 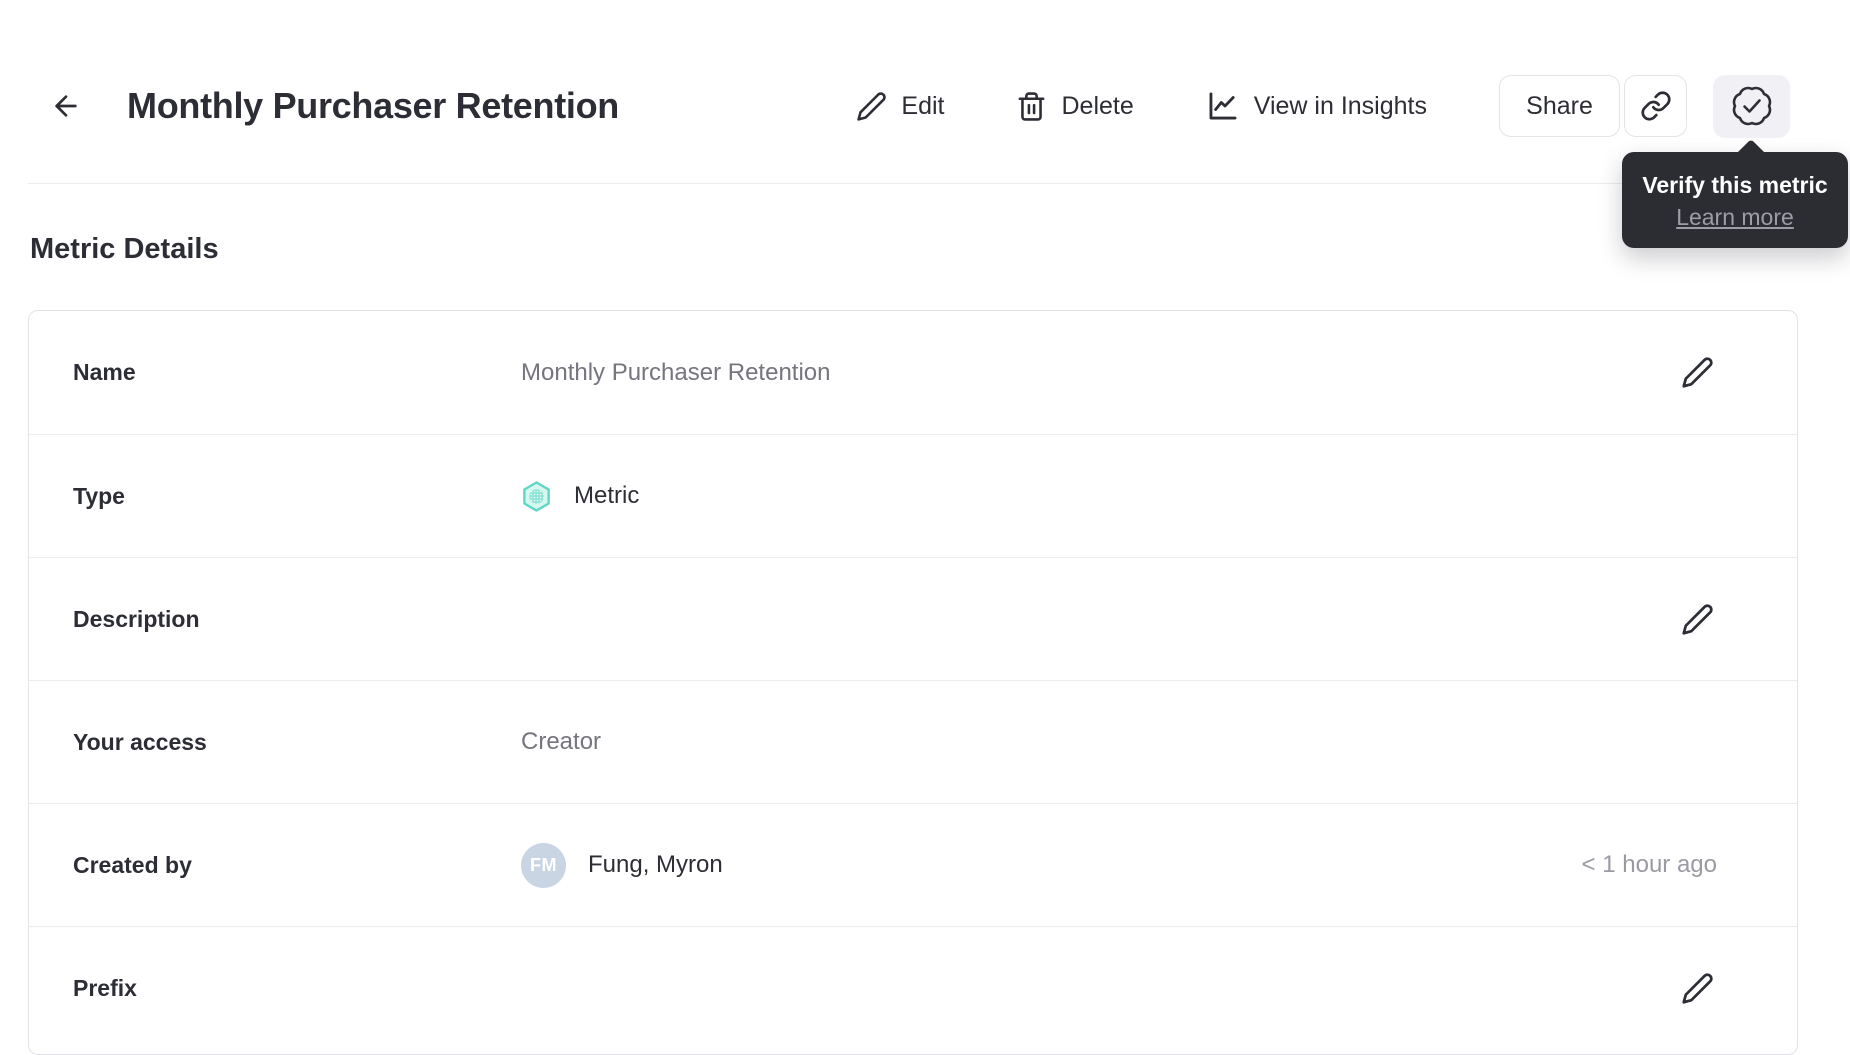 What do you see at coordinates (124, 249) in the screenshot?
I see `section-heading: Metric Details` at bounding box center [124, 249].